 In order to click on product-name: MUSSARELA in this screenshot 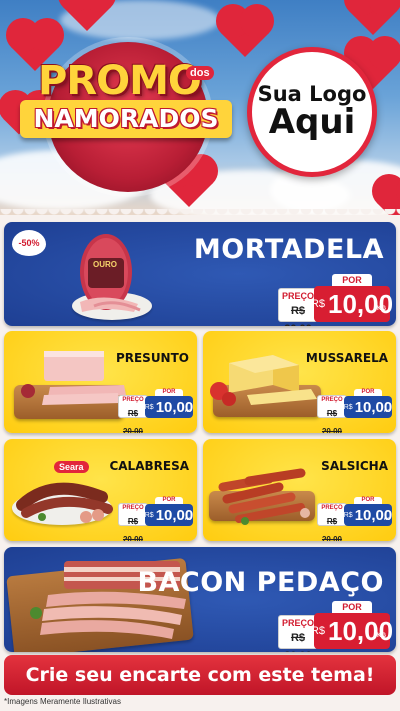, I will do `click(346, 358)`.